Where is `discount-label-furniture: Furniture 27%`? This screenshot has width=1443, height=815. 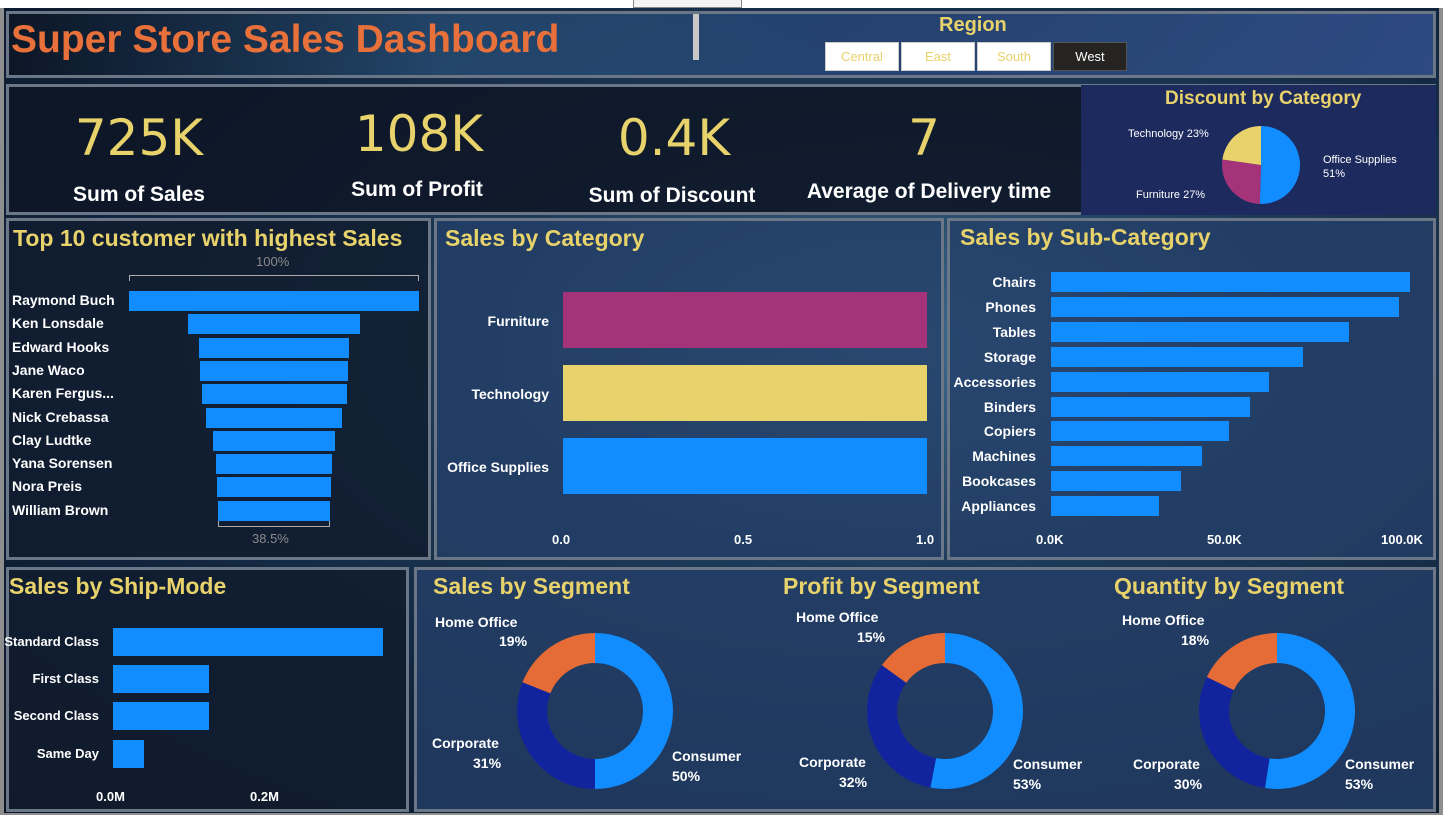 discount-label-furniture: Furniture 27% is located at coordinates (1170, 195).